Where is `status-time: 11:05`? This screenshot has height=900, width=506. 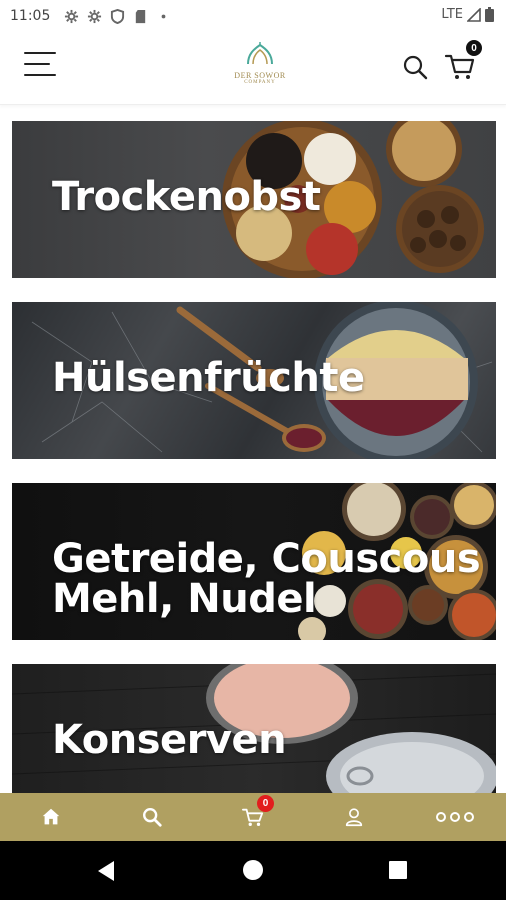 status-time: 11:05 is located at coordinates (30, 16).